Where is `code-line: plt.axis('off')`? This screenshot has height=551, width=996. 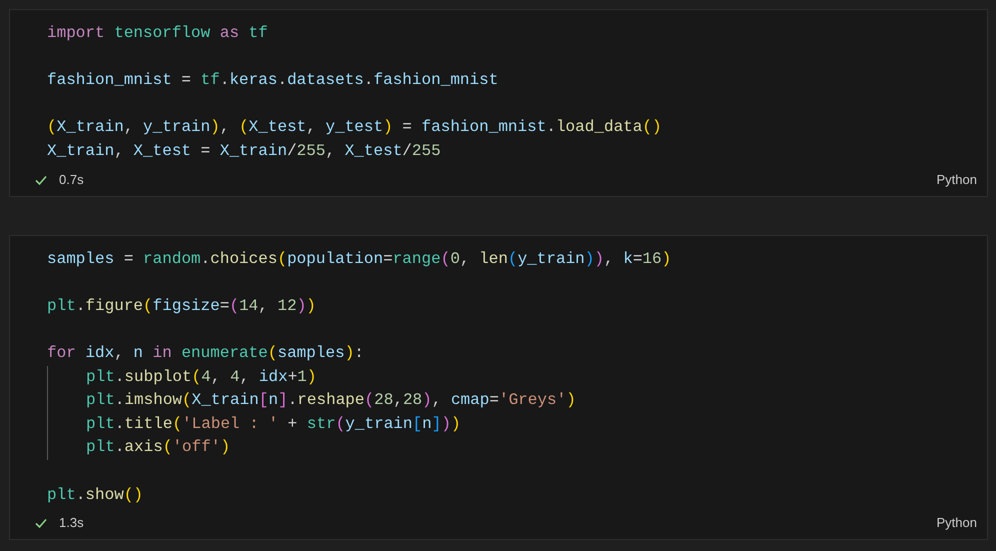
code-line: plt.axis('off') is located at coordinates (158, 447).